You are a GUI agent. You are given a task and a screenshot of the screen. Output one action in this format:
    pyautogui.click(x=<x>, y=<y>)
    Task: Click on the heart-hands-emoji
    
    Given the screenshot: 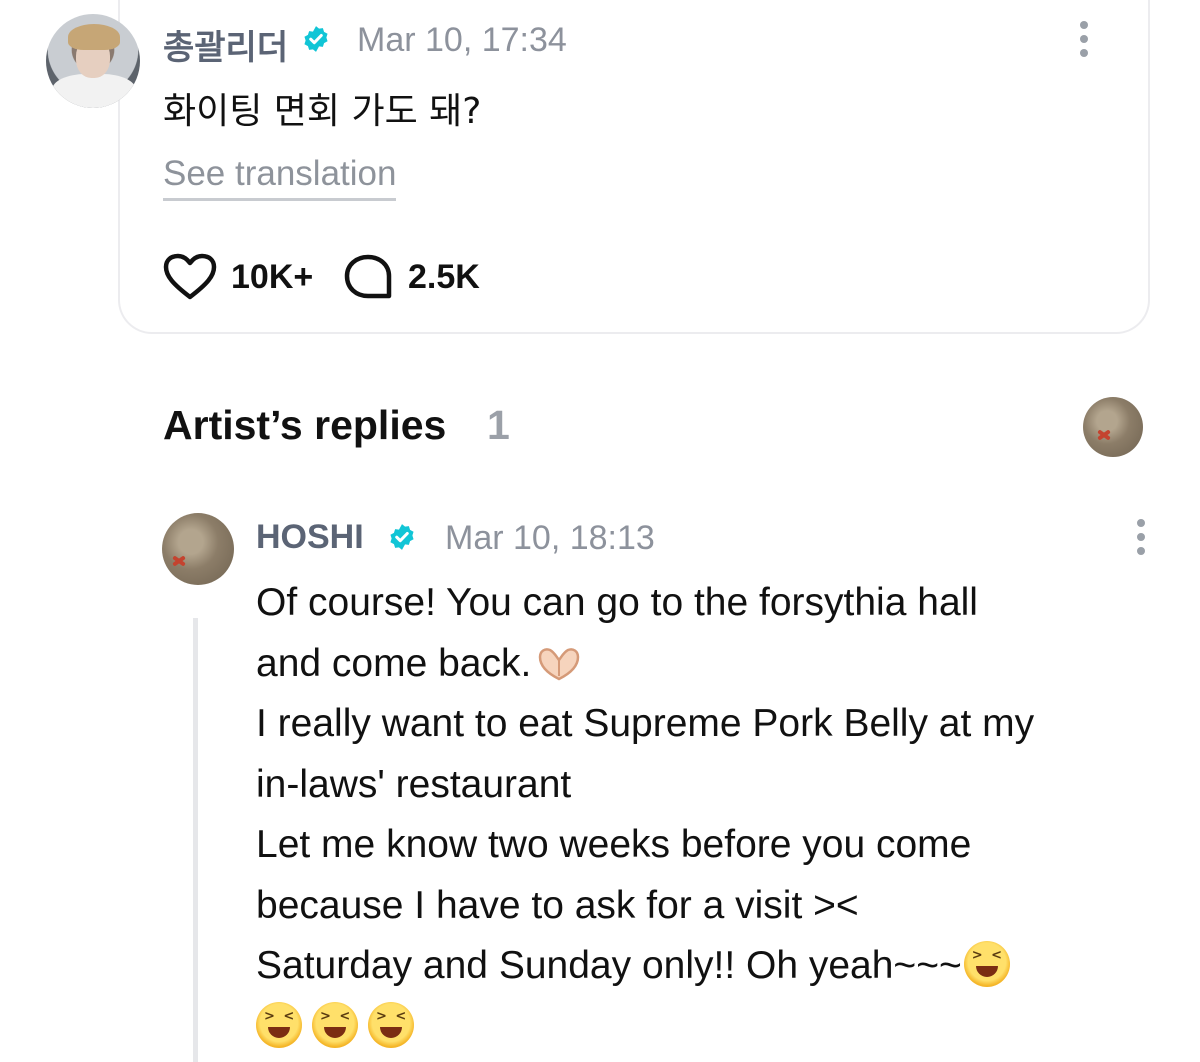 What is the action you would take?
    pyautogui.click(x=559, y=660)
    